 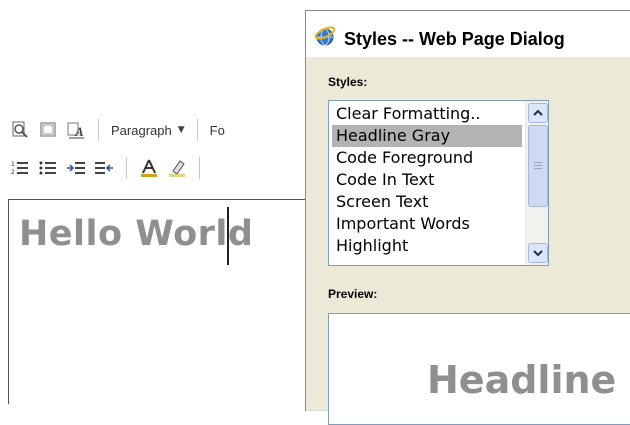 I want to click on preview-label: Preview:, so click(x=353, y=294).